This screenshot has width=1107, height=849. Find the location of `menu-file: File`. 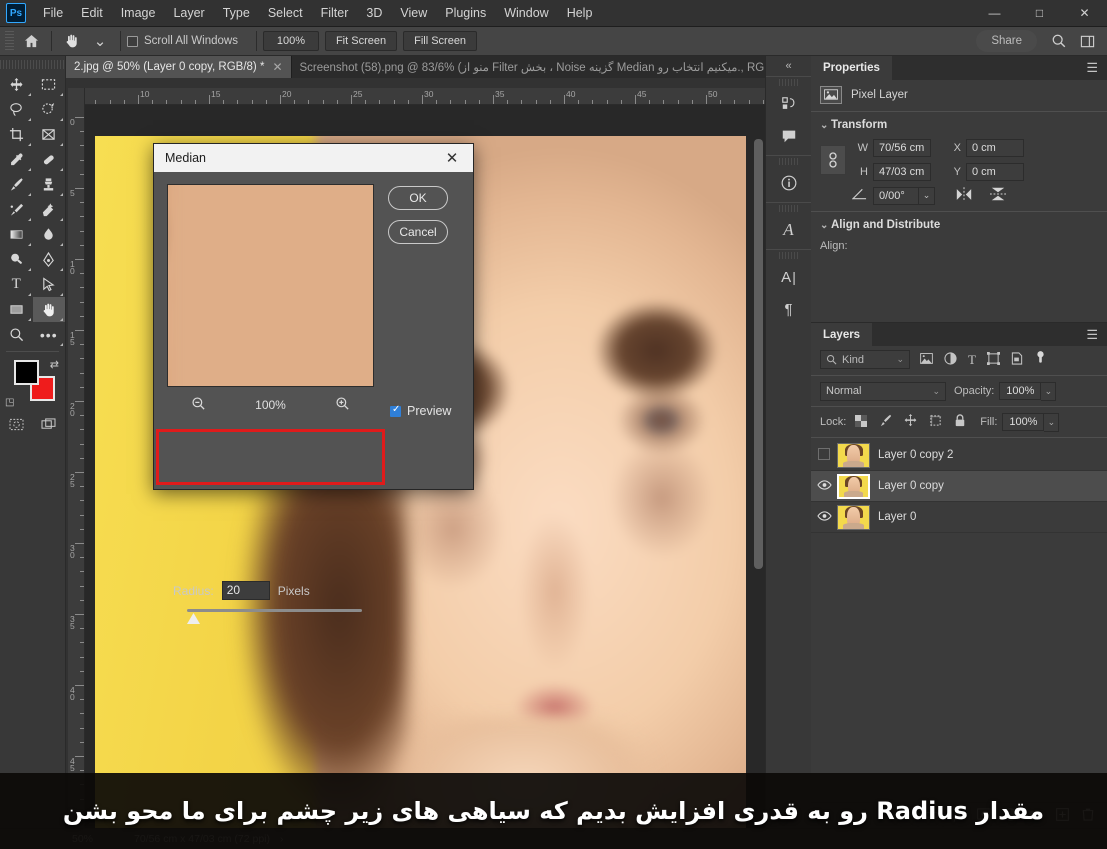

menu-file: File is located at coordinates (53, 13).